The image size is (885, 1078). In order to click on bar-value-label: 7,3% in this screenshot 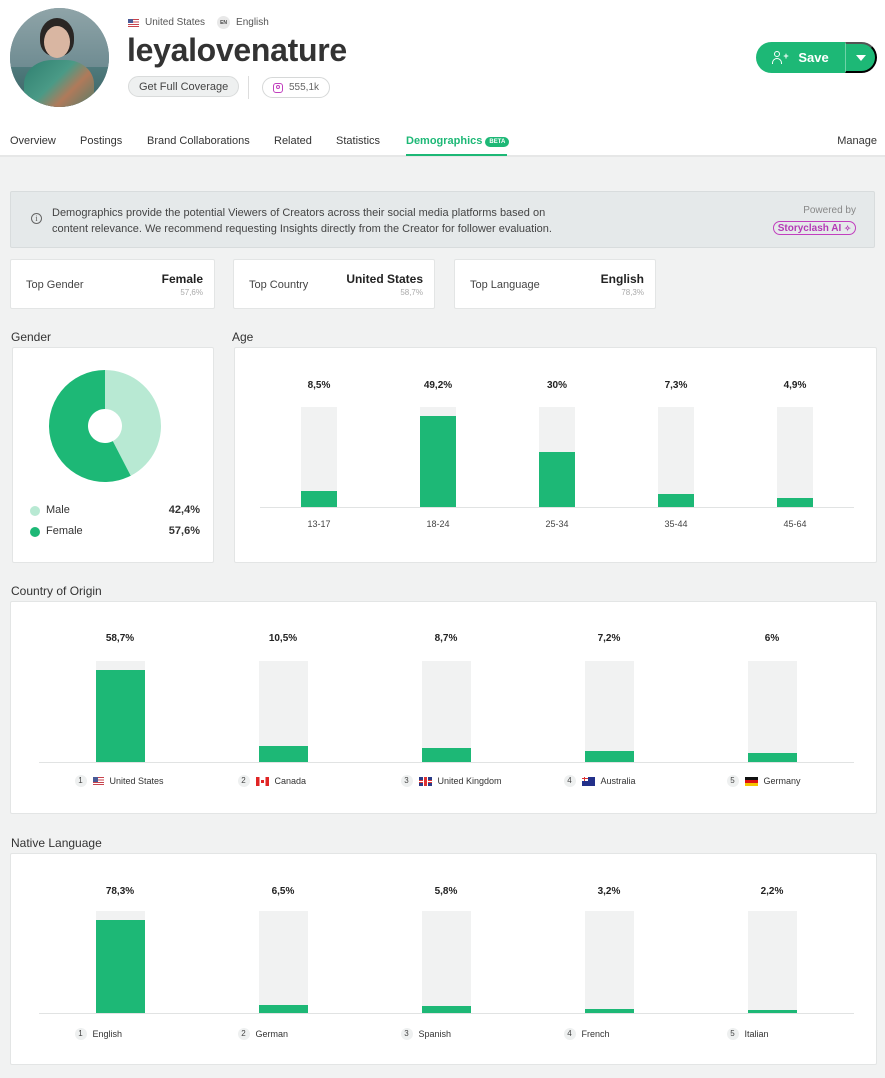, I will do `click(676, 385)`.